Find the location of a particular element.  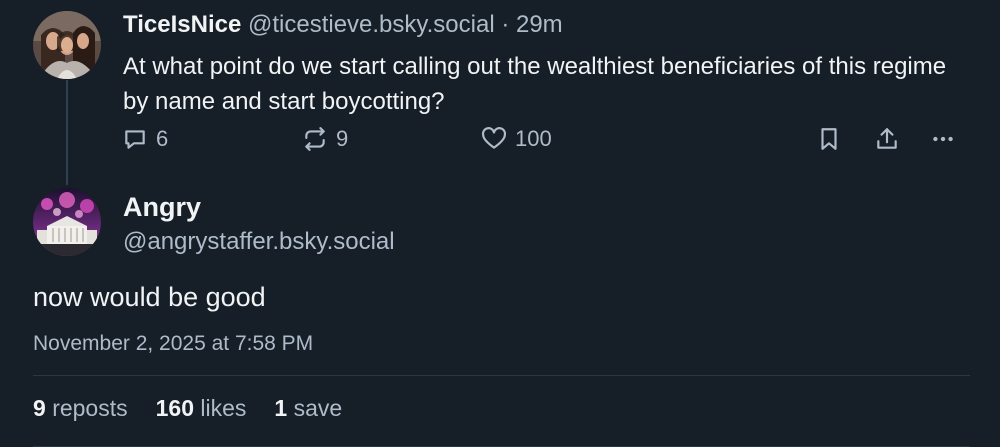

saves-stat: 1 save is located at coordinates (308, 408).